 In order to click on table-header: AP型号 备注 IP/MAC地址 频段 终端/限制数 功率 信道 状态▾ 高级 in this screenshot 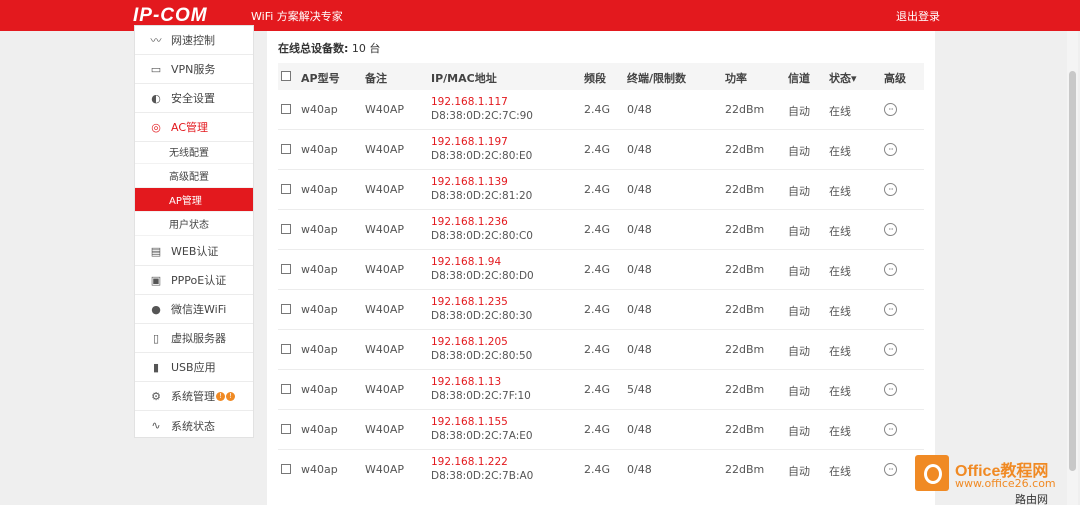, I will do `click(601, 76)`.